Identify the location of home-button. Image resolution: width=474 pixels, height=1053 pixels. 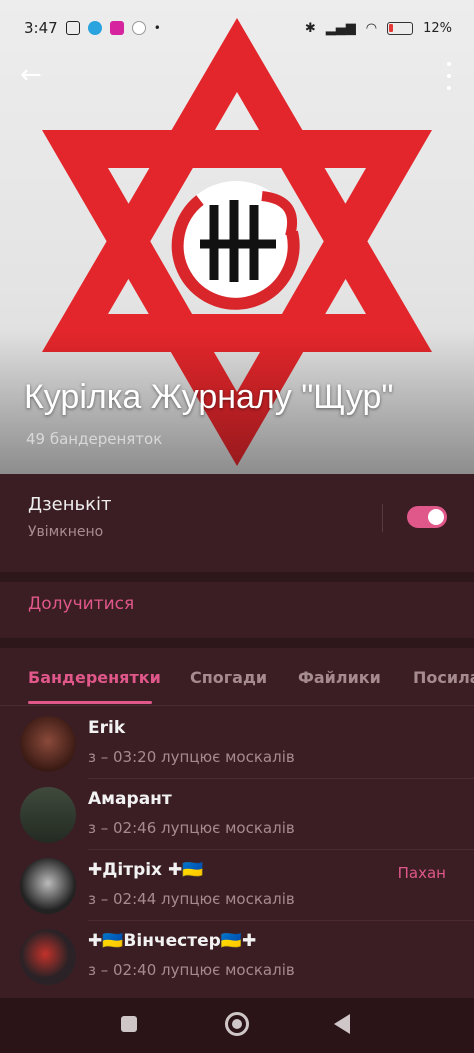
(237, 1024).